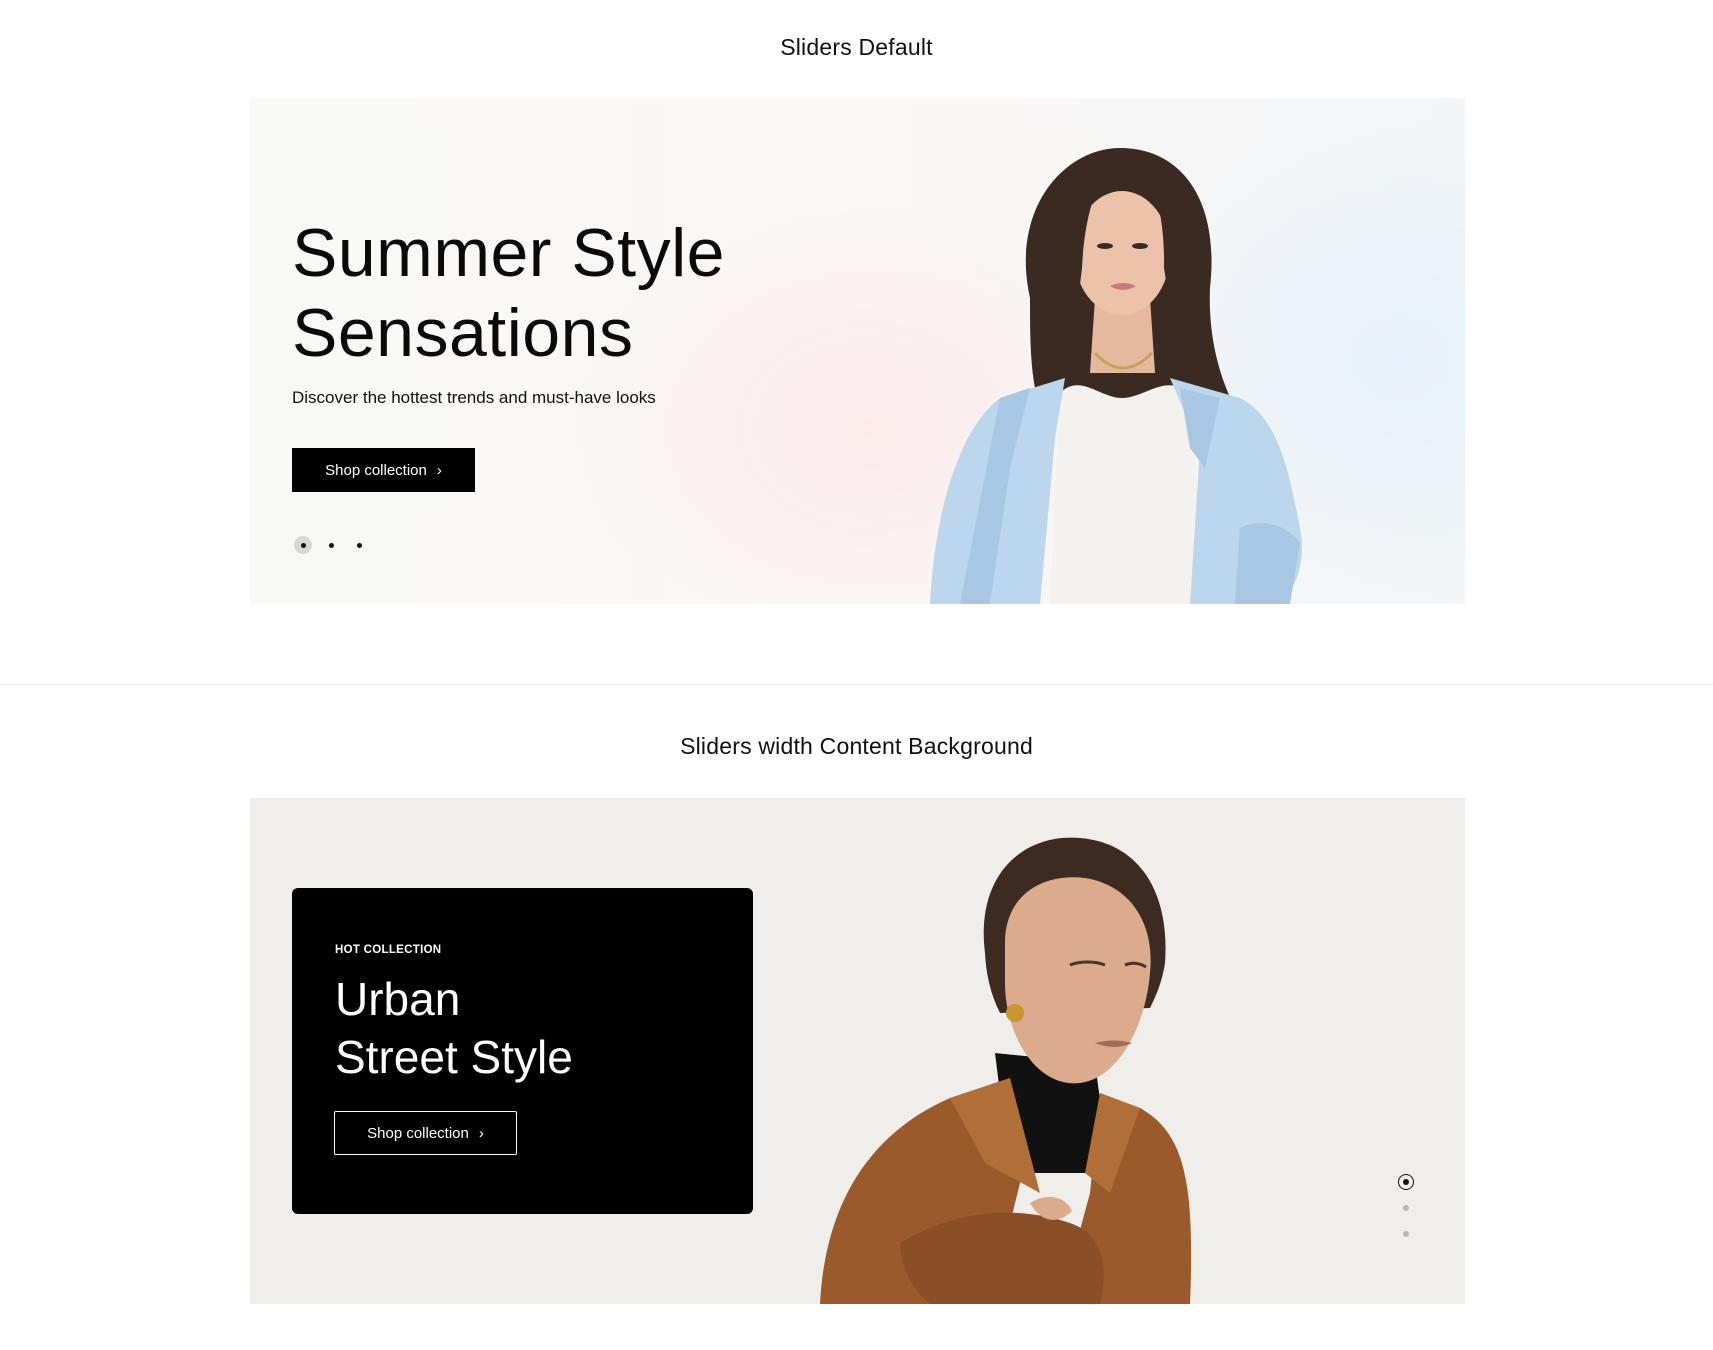 The width and height of the screenshot is (1713, 1350). I want to click on shop-collection-button: Shop collection ›, so click(383, 470).